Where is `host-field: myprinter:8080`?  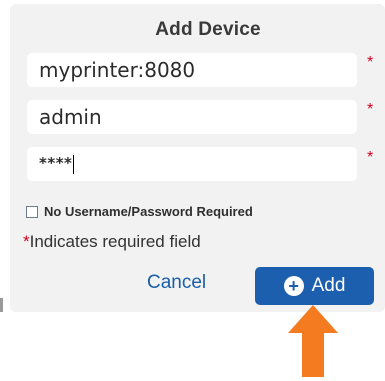 host-field: myprinter:8080 is located at coordinates (192, 70).